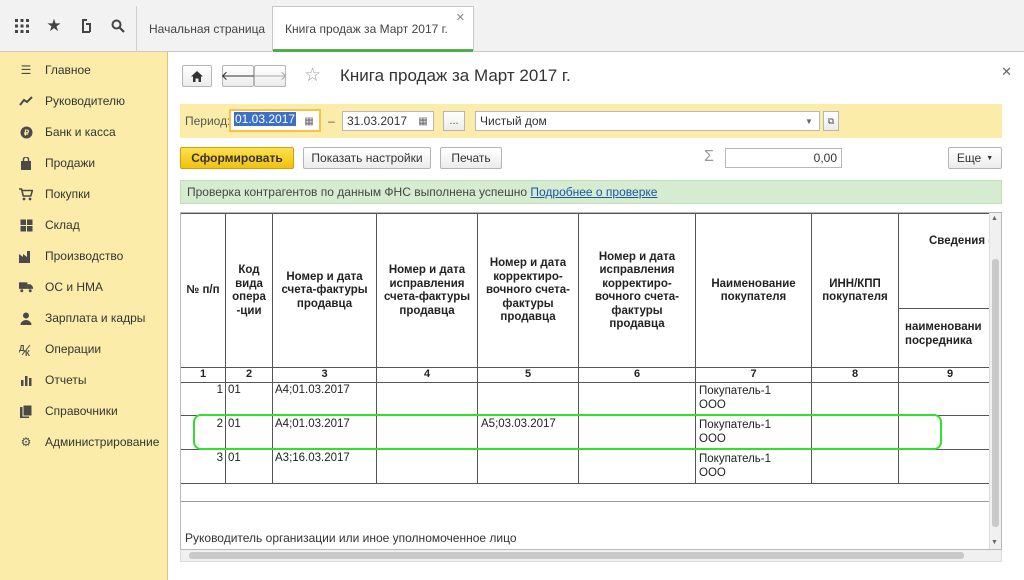 The image size is (1024, 580). I want to click on col-num: 4, so click(427, 374).